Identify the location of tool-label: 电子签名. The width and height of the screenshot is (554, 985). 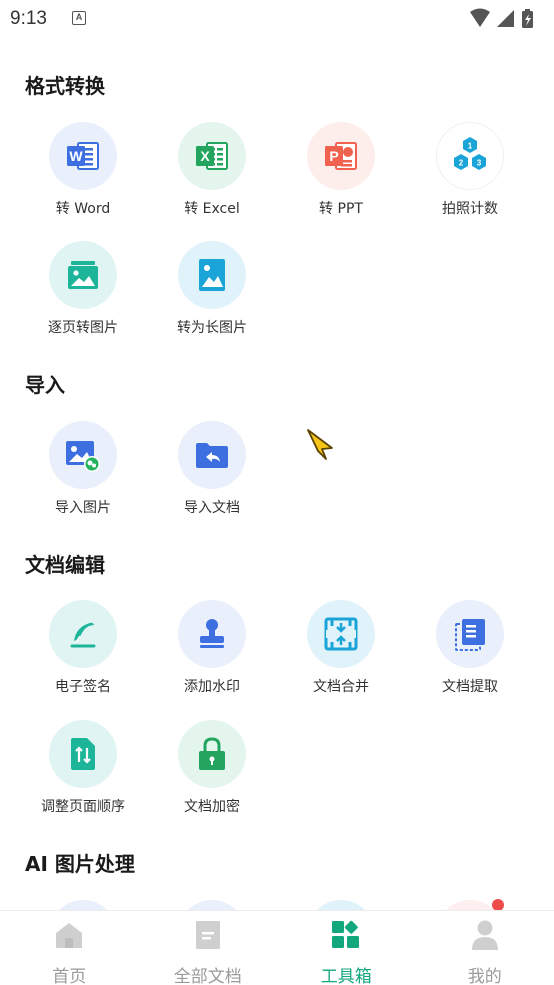
(83, 687).